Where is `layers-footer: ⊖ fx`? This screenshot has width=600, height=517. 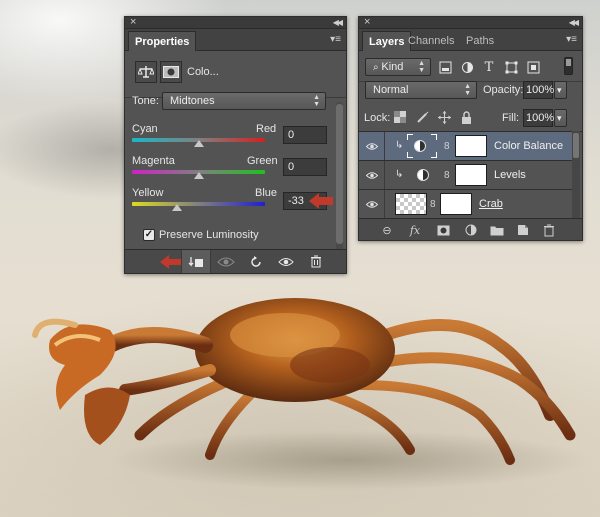
layers-footer: ⊖ fx is located at coordinates (470, 229).